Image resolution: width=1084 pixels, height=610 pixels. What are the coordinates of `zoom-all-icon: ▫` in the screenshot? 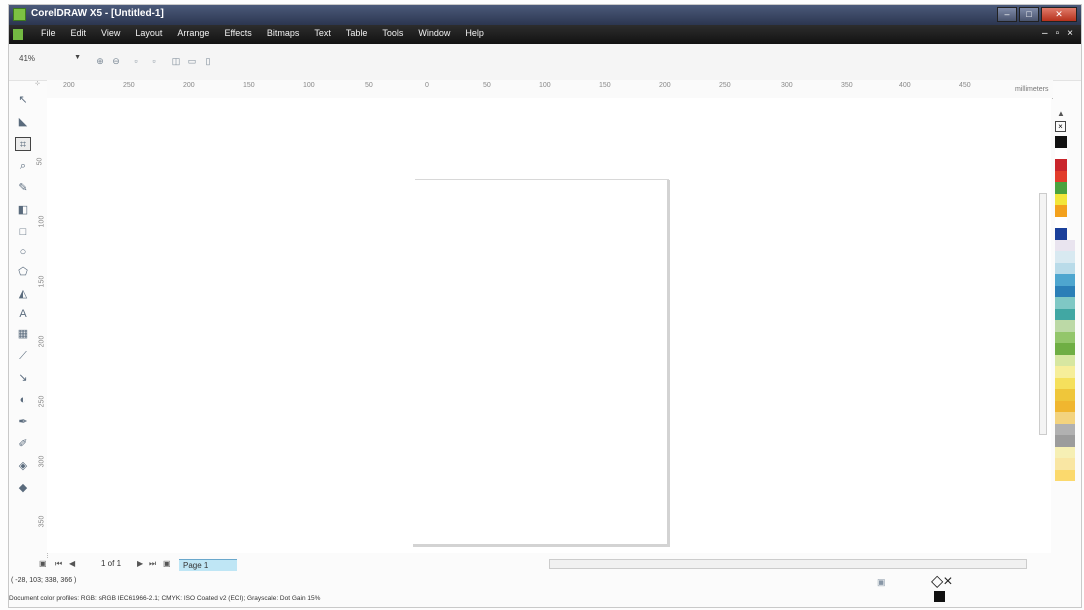 It's located at (154, 61).